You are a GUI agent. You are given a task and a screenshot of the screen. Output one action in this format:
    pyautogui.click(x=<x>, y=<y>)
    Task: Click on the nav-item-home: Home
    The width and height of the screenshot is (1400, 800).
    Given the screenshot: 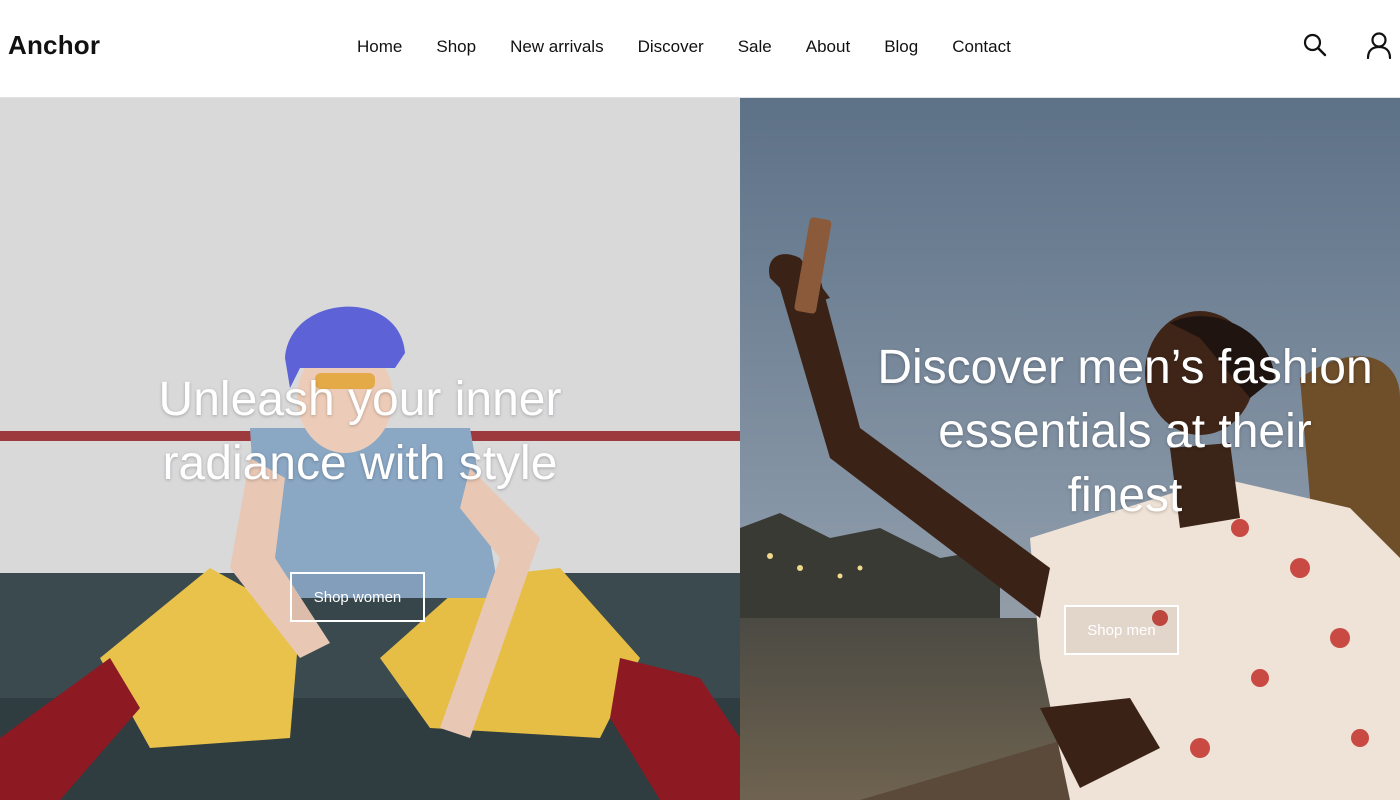 What is the action you would take?
    pyautogui.click(x=379, y=47)
    